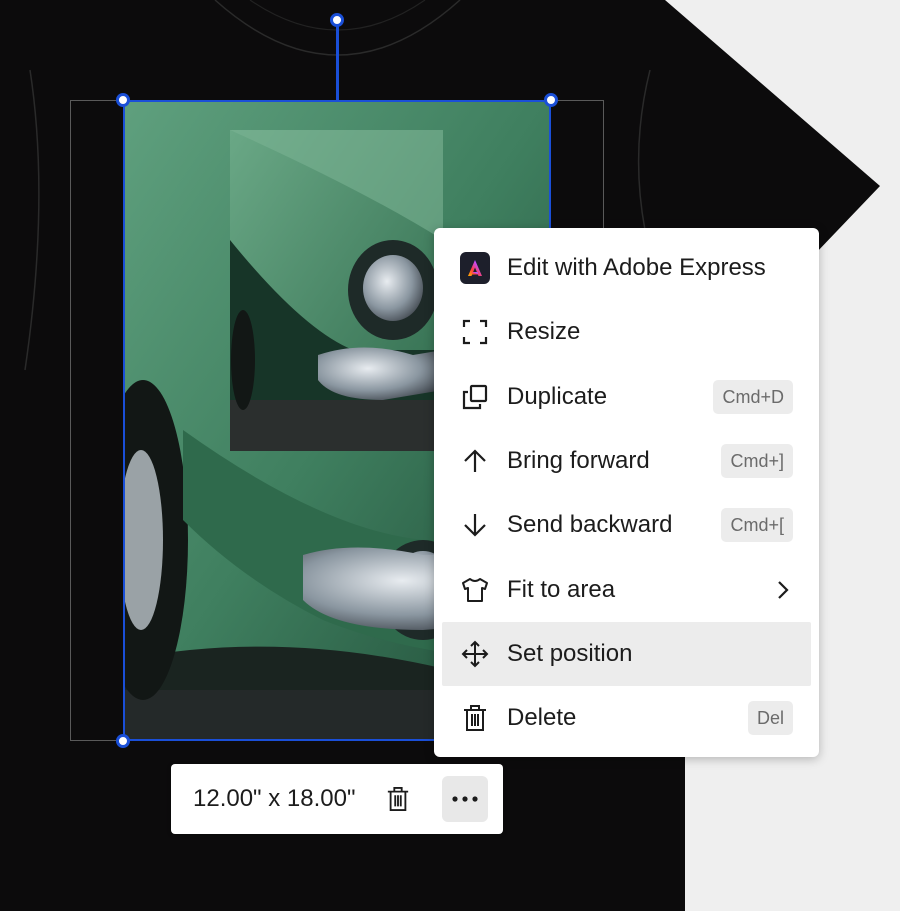 Image resolution: width=900 pixels, height=911 pixels. I want to click on tshirt-icon, so click(475, 590).